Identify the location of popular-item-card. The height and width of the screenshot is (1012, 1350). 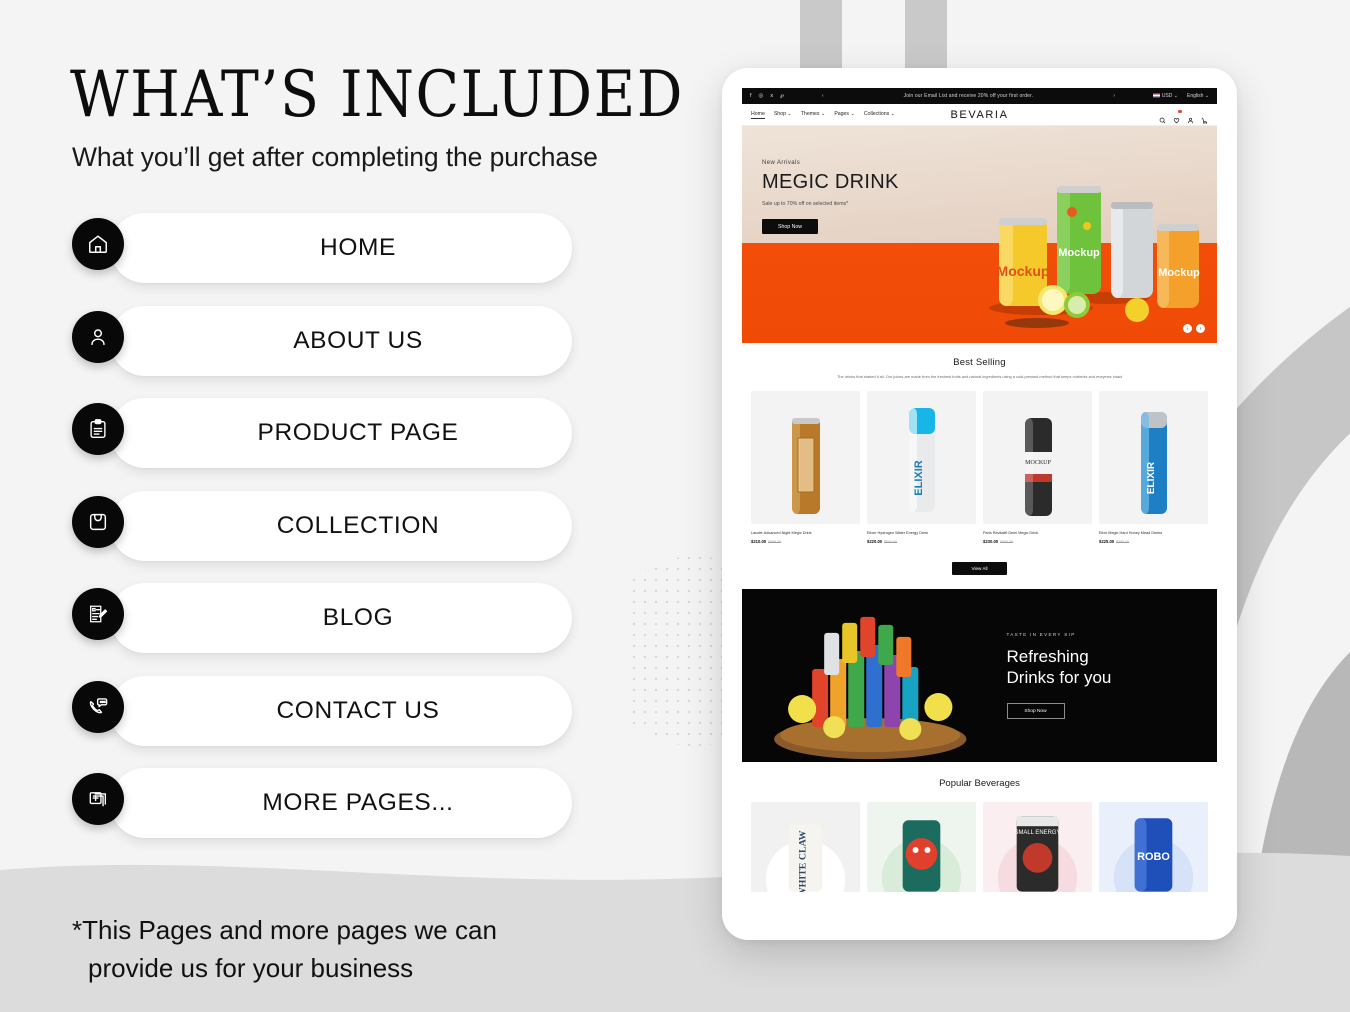
(921, 846).